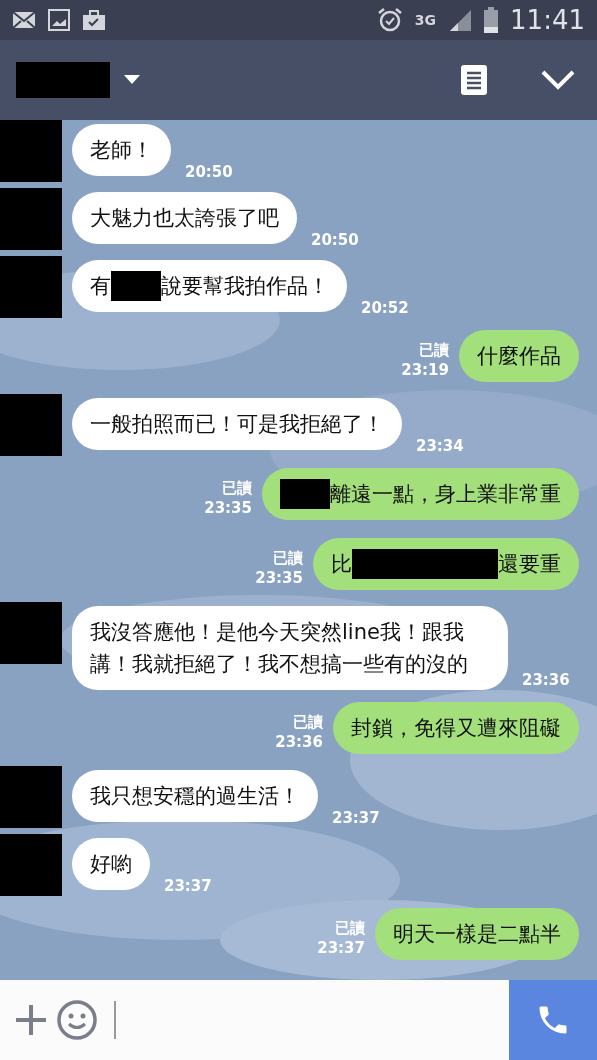 This screenshot has width=597, height=1060. I want to click on signal-icon, so click(460, 20).